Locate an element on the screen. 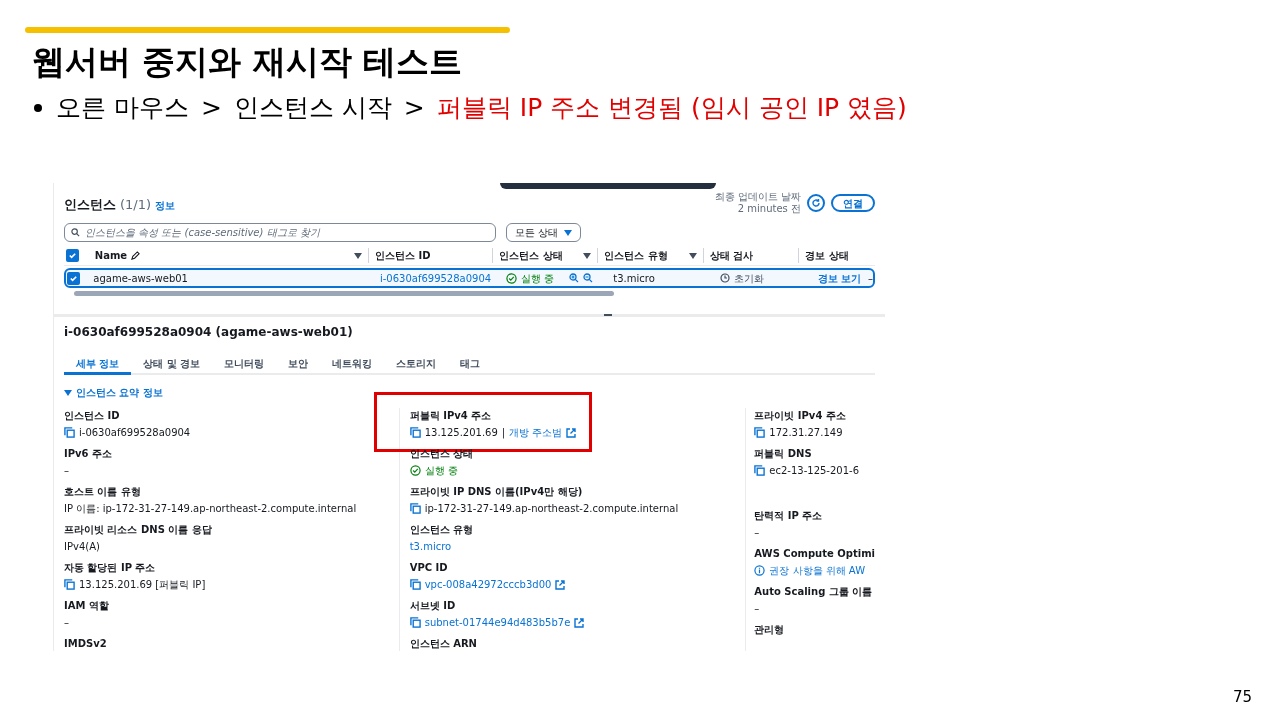  field-label: 프라이빗 리소스 DNS 이름 응답 is located at coordinates (138, 530).